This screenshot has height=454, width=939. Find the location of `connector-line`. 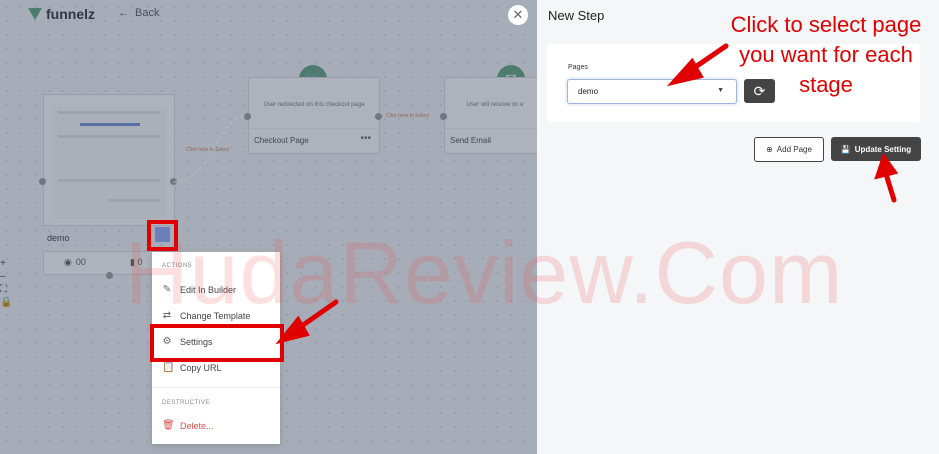

connector-line is located at coordinates (209, 149).